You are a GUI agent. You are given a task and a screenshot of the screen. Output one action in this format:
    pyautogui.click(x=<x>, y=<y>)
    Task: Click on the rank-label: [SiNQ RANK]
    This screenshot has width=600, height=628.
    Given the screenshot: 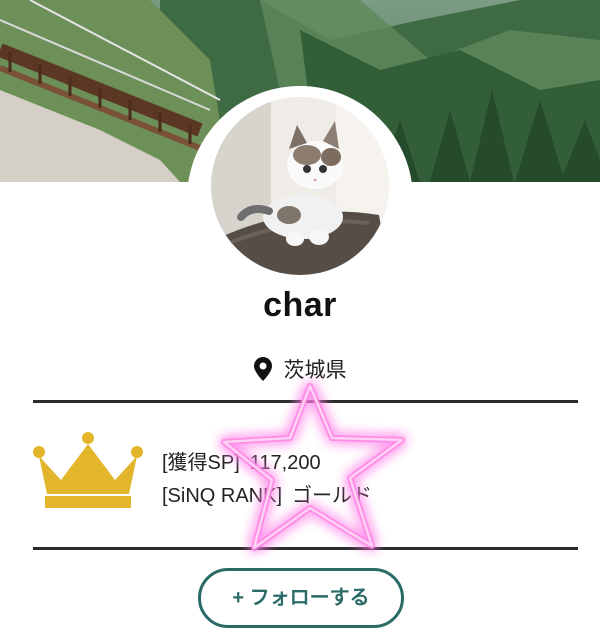 What is the action you would take?
    pyautogui.click(x=222, y=496)
    